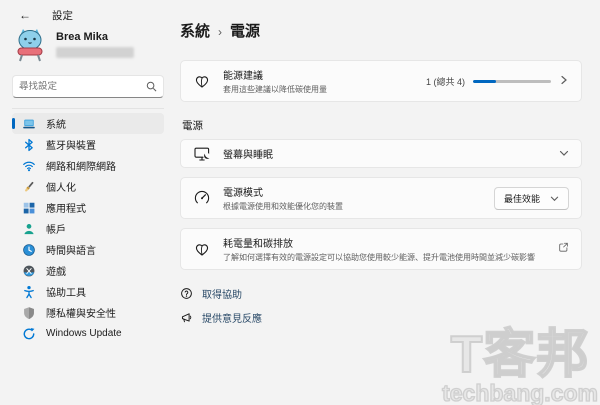 The image size is (600, 405). What do you see at coordinates (29, 334) in the screenshot?
I see `update-arrows-icon` at bounding box center [29, 334].